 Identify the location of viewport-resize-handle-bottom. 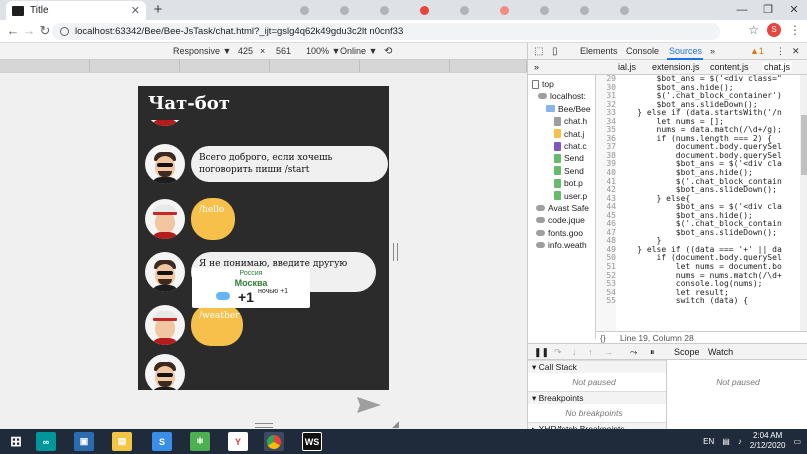
(264, 425).